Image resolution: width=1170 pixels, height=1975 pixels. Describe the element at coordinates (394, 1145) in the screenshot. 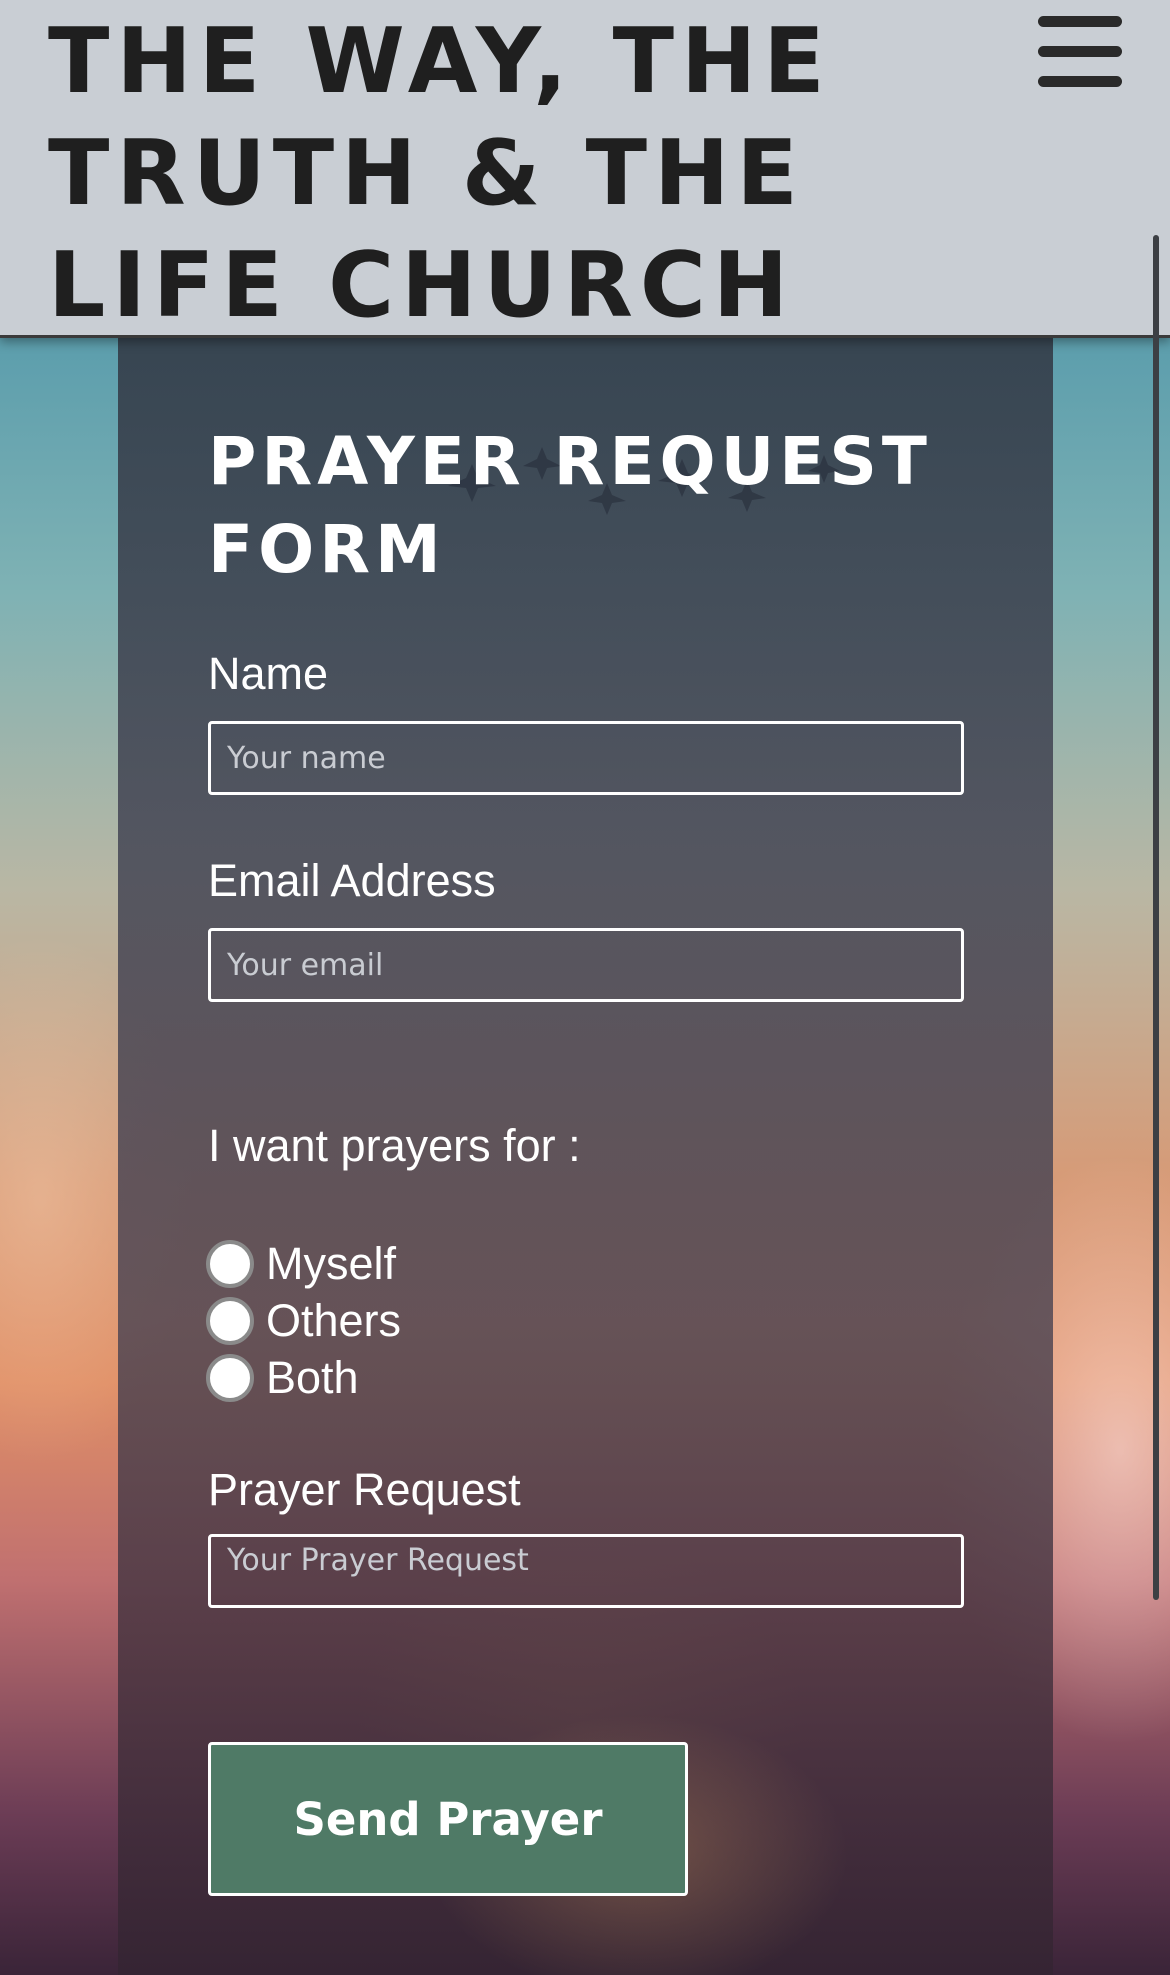

I see `prayer-for-label: I want prayers for :` at that location.